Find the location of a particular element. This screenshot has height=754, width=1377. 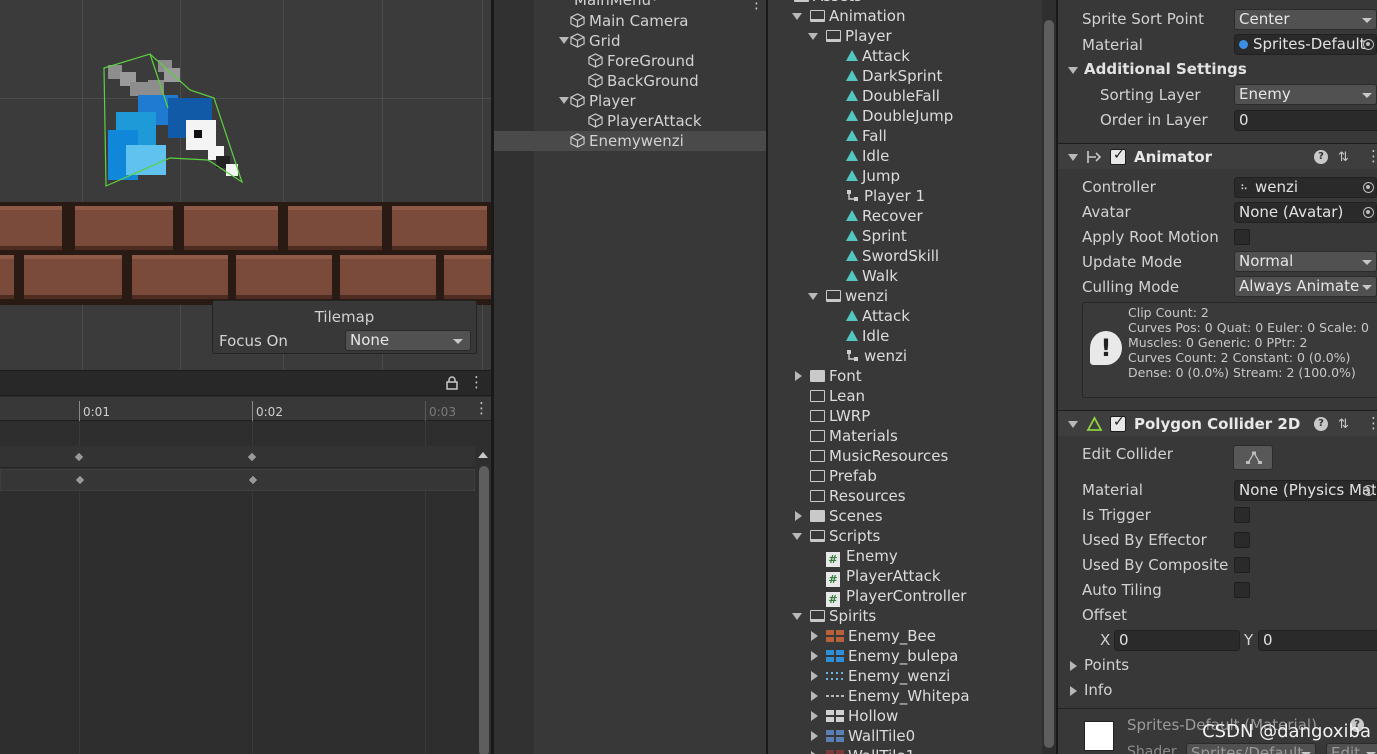

project-item: Player 1 is located at coordinates (885, 196).